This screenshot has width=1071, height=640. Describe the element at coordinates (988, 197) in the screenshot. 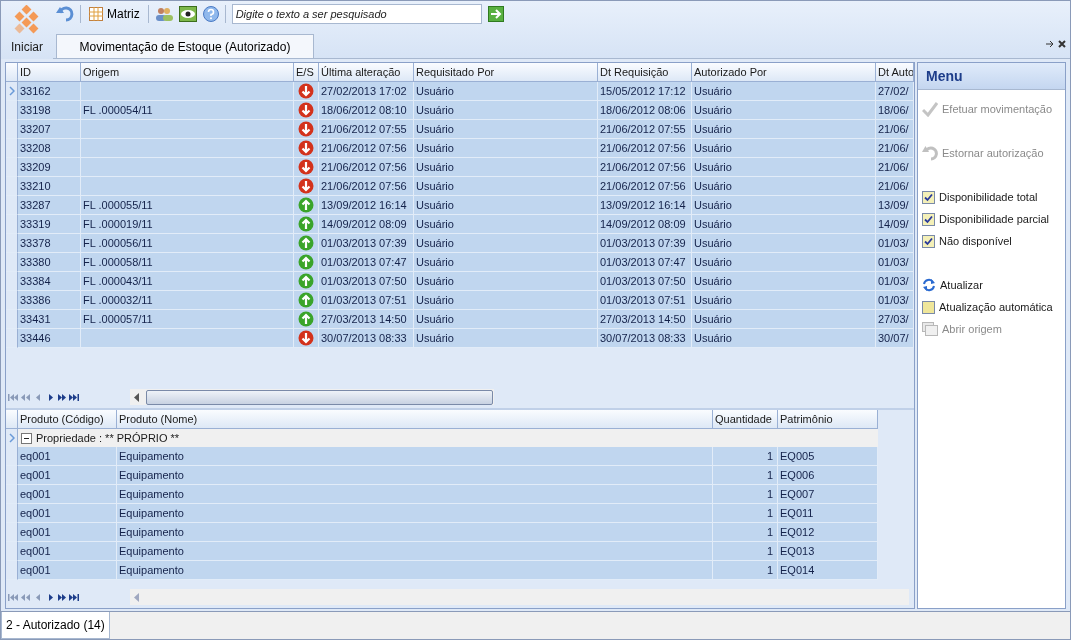

I see `menu-item: Disponibilidade total` at that location.